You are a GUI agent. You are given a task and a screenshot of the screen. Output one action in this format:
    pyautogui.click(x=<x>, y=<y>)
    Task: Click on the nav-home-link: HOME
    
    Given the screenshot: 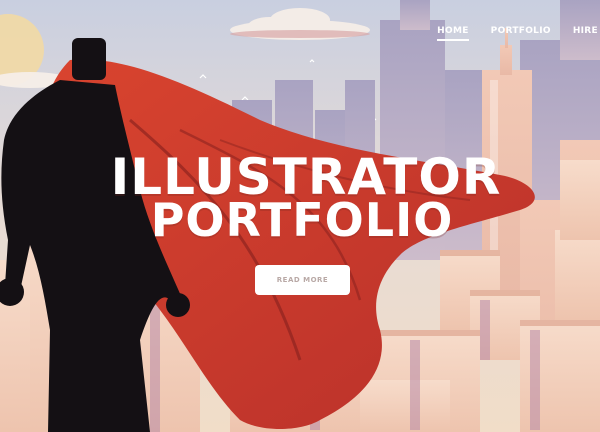 What is the action you would take?
    pyautogui.click(x=453, y=33)
    